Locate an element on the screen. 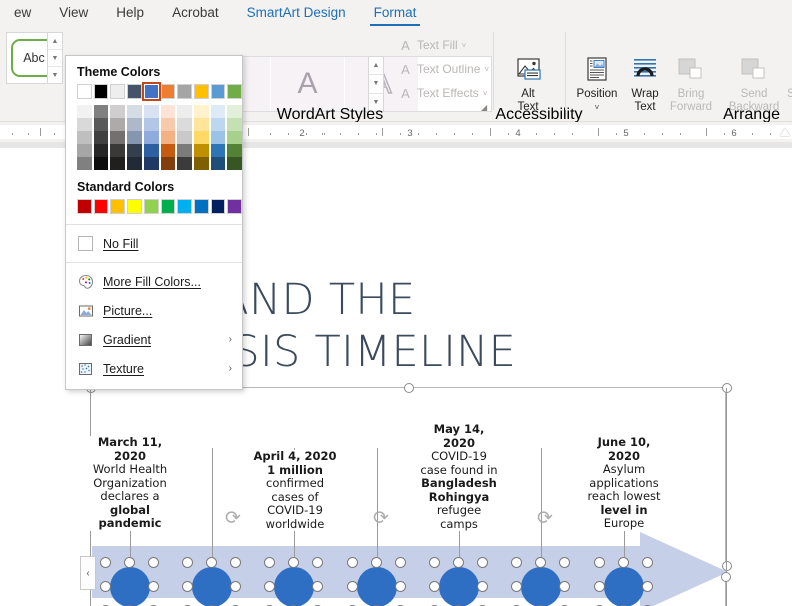 The image size is (792, 606). wordart-styles-dialog-launcher: ◢ is located at coordinates (484, 107).